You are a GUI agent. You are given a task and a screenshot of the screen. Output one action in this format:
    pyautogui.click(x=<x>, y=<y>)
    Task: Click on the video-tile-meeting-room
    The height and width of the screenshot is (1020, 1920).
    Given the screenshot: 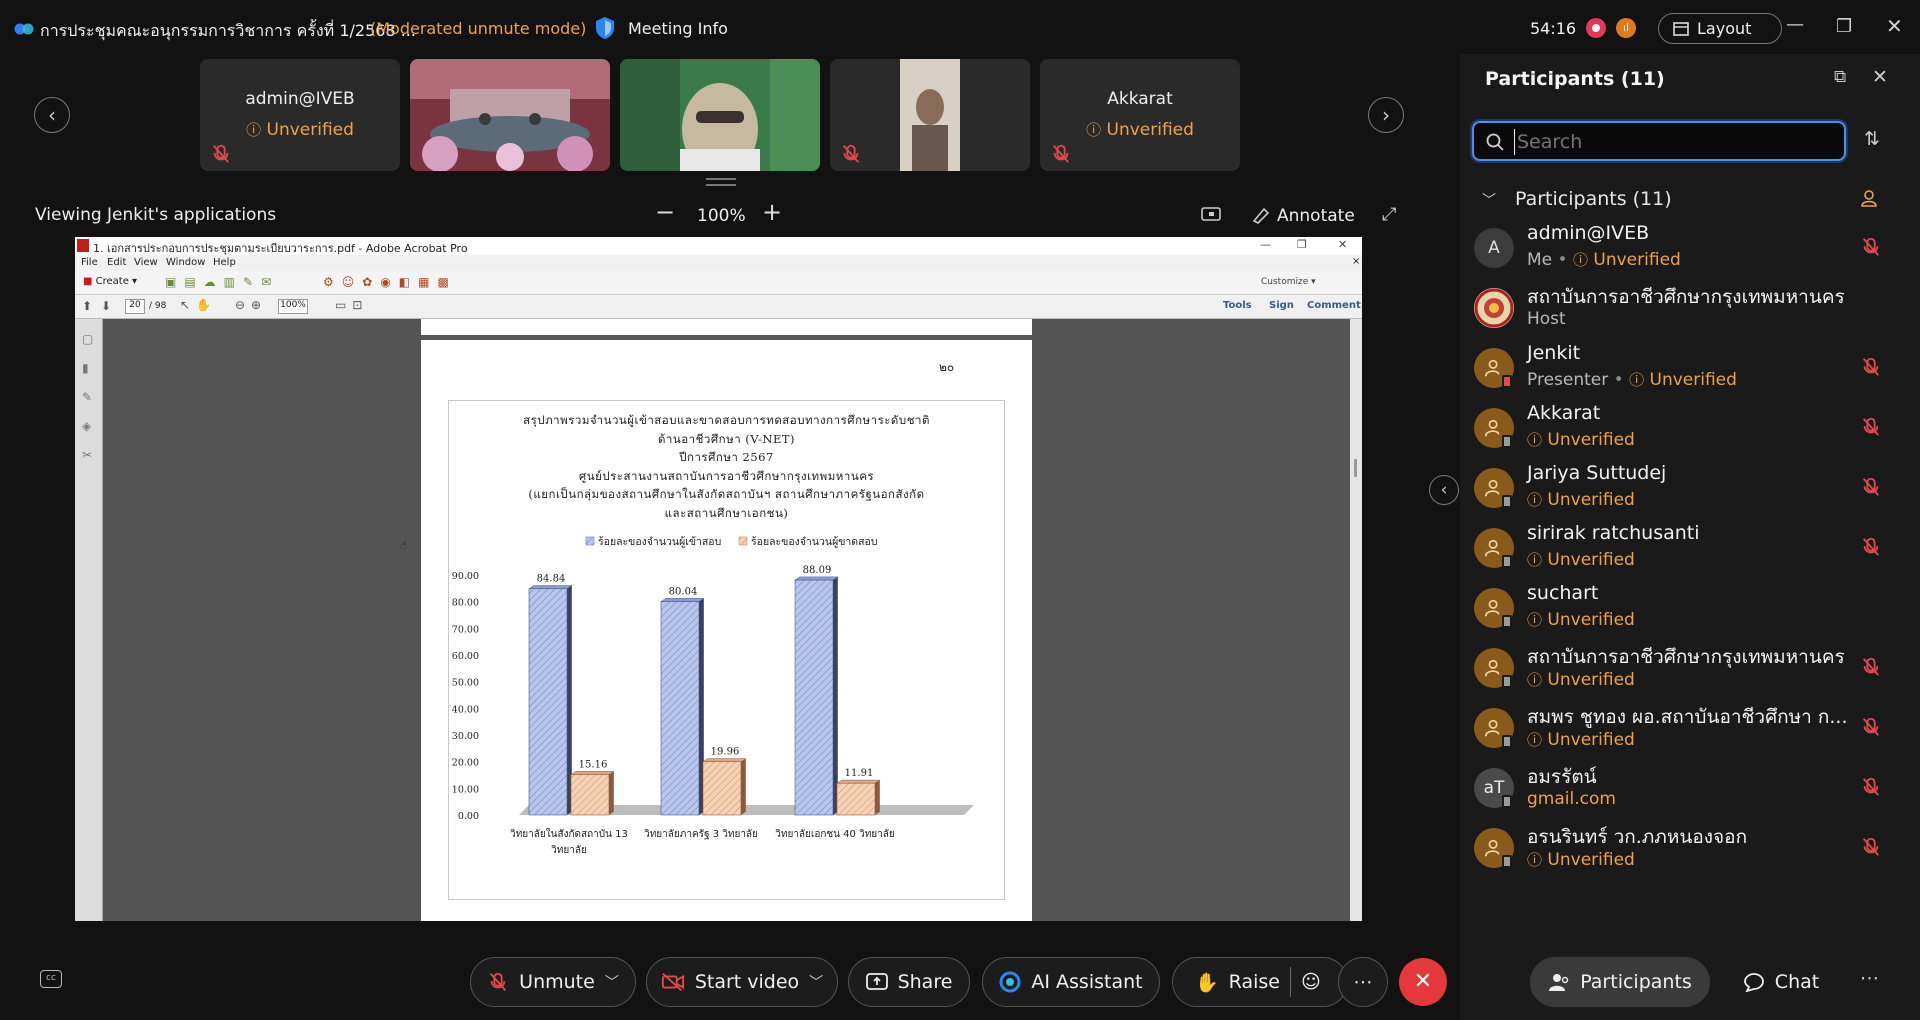 What is the action you would take?
    pyautogui.click(x=510, y=115)
    